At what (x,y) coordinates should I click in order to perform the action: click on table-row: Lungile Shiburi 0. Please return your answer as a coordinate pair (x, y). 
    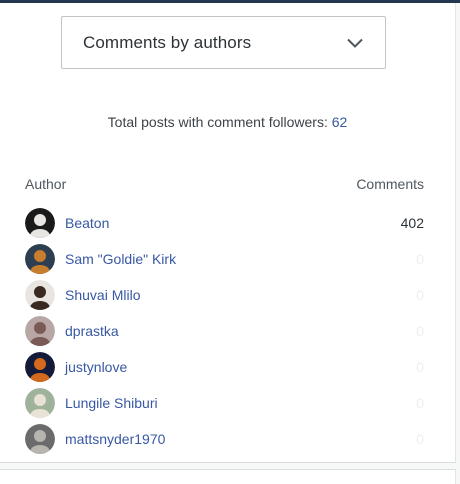
    Looking at the image, I should click on (224, 403).